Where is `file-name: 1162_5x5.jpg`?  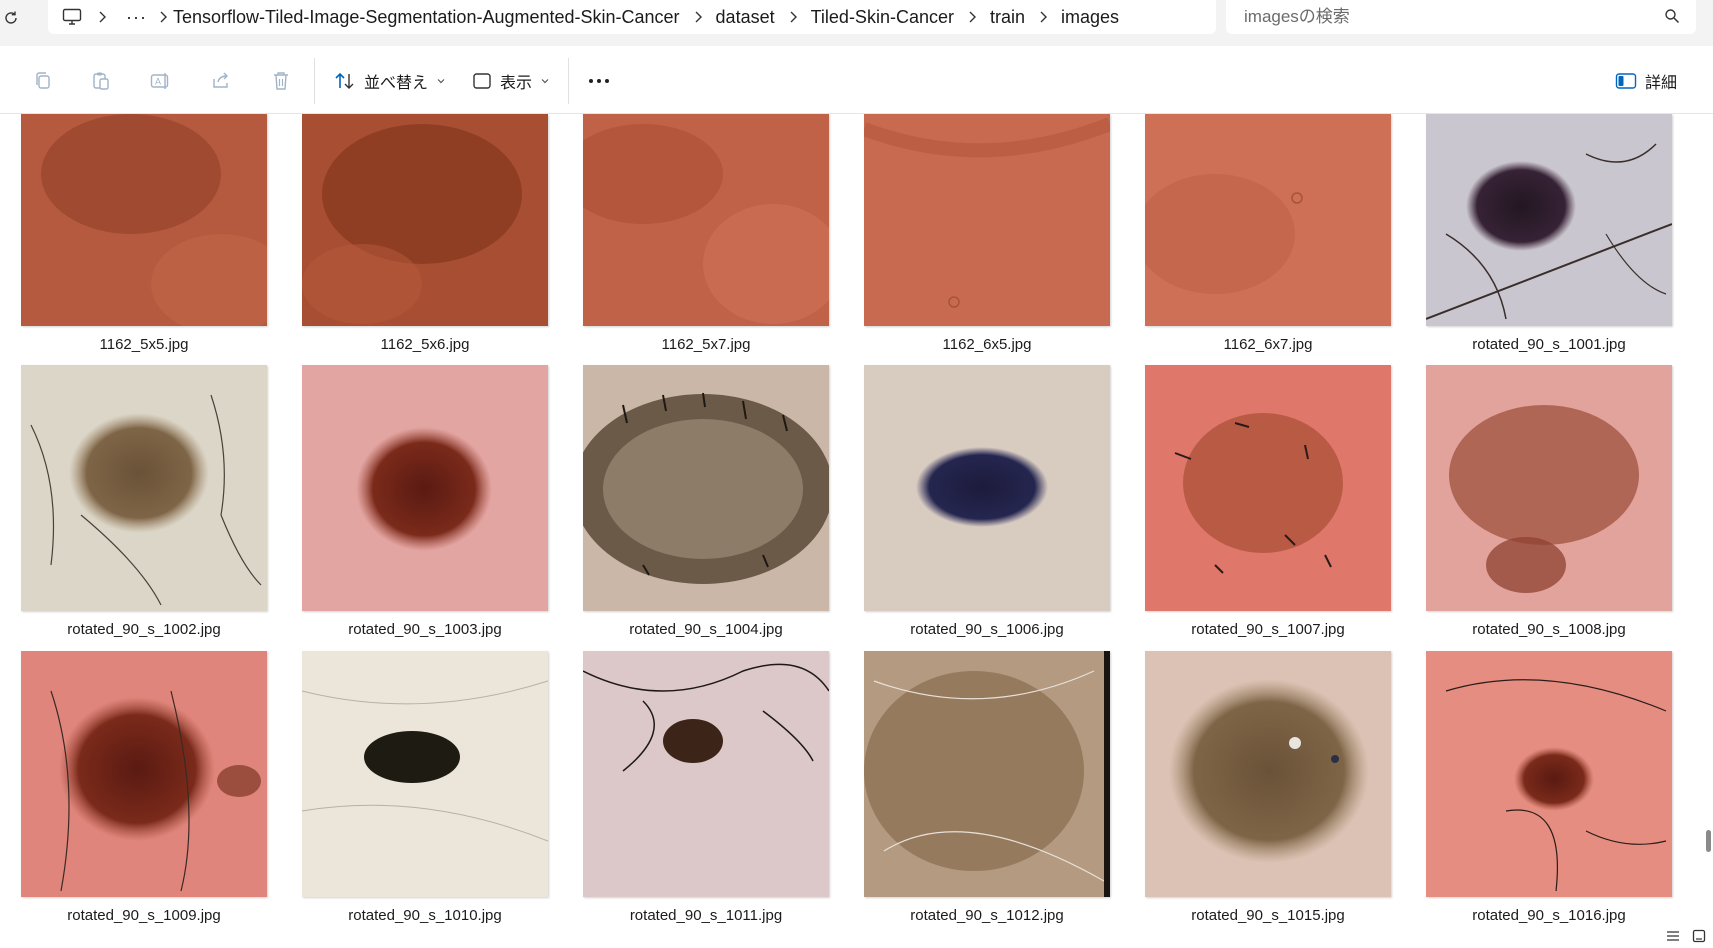 file-name: 1162_5x5.jpg is located at coordinates (144, 344).